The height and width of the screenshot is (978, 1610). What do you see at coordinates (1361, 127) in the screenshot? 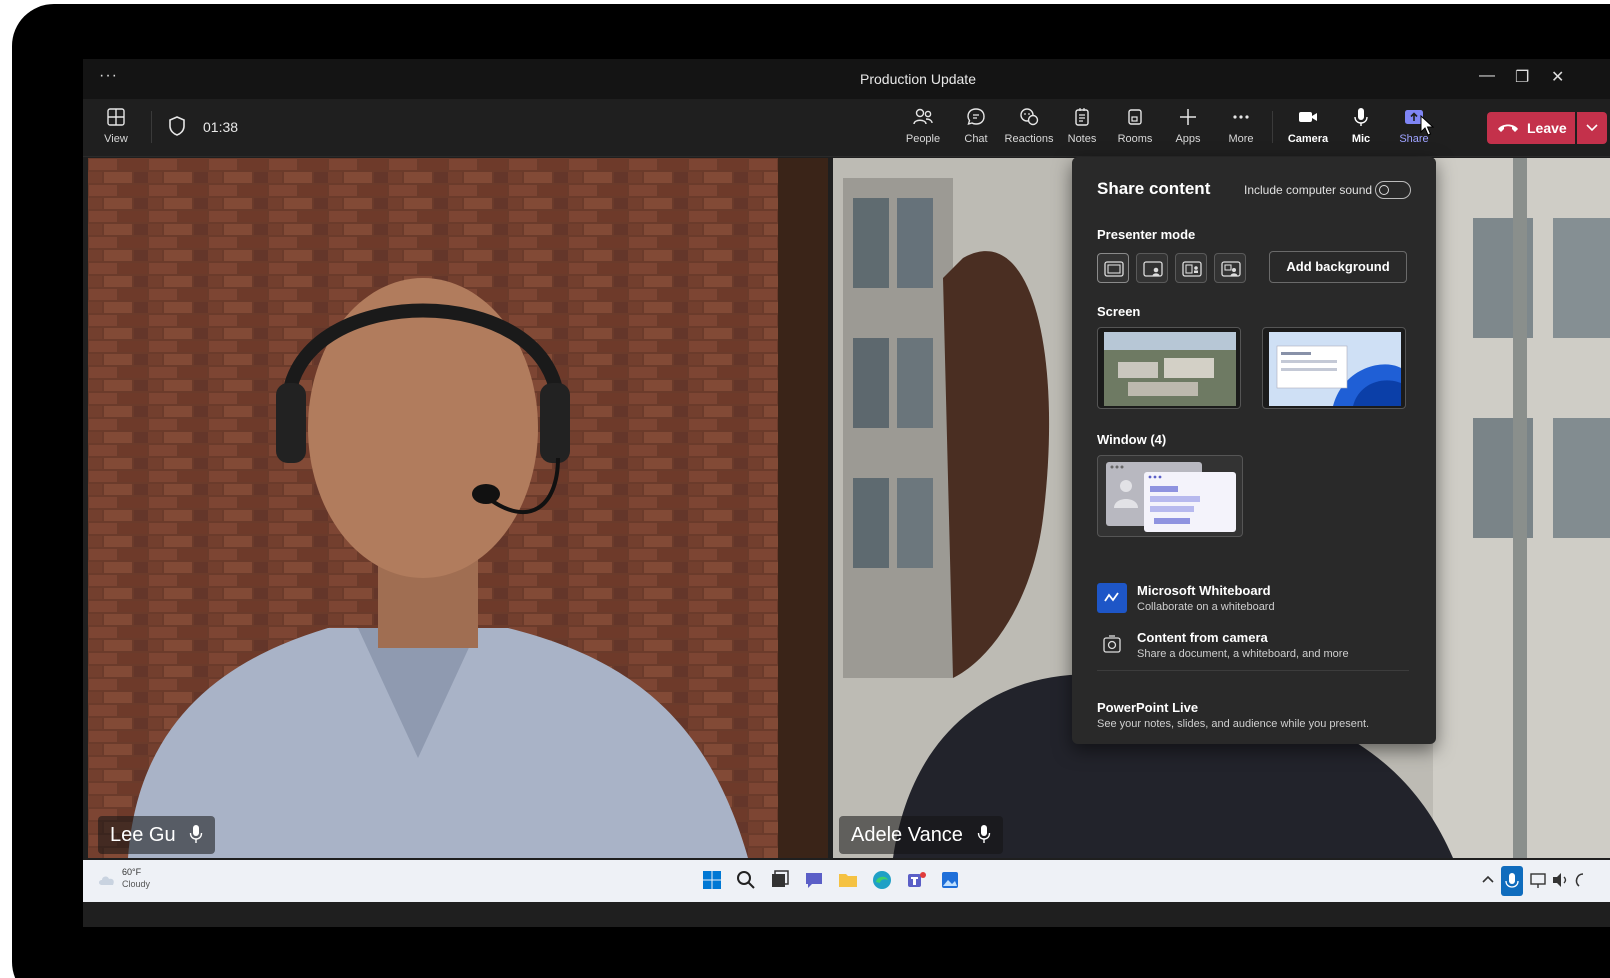
I see `mic-button: Mic` at bounding box center [1361, 127].